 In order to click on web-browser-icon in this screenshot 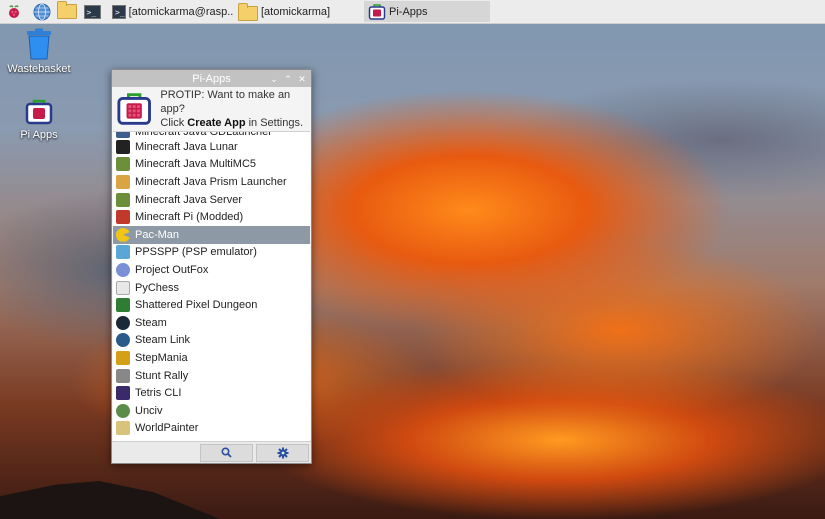, I will do `click(42, 11)`.